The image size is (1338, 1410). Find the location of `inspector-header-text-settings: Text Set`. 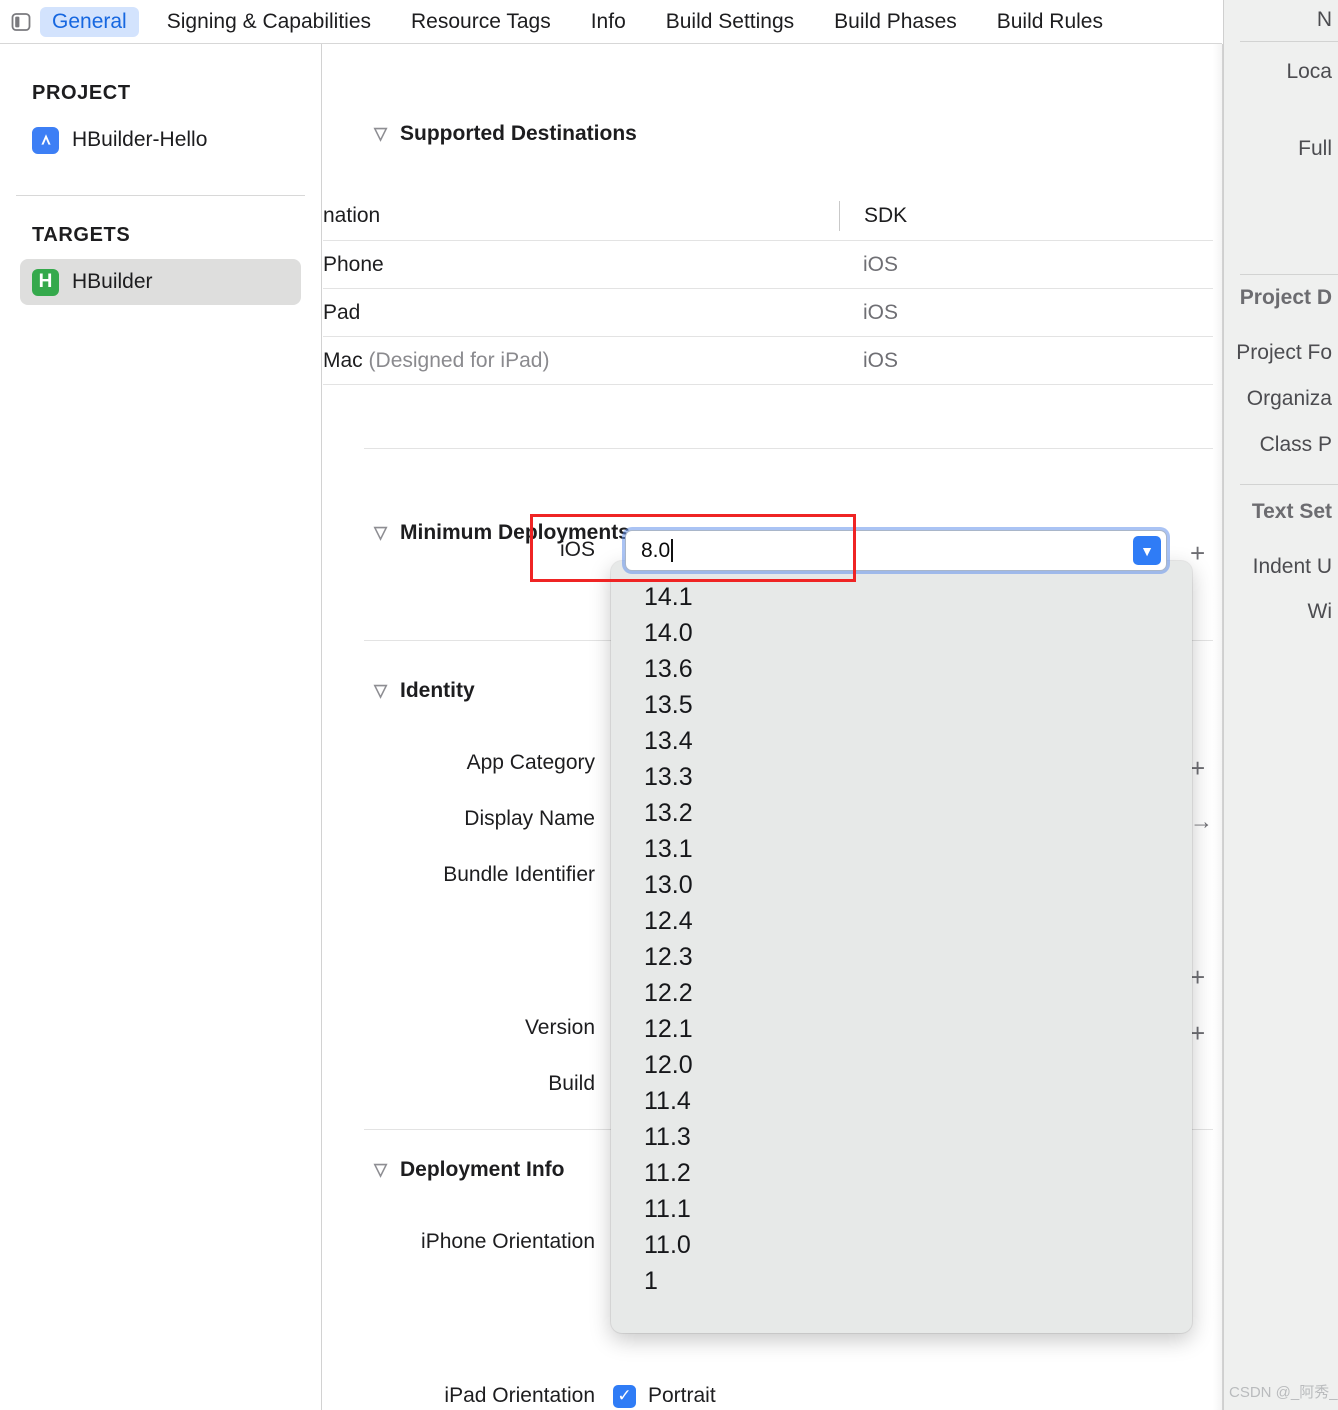

inspector-header-text-settings: Text Set is located at coordinates (1291, 511).